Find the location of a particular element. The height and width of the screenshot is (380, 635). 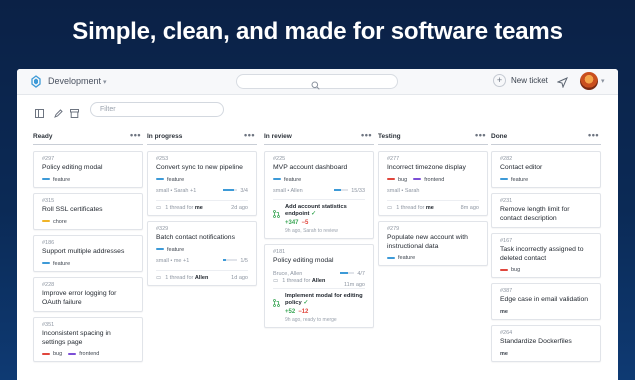

progress-text: 3/4 is located at coordinates (244, 190).